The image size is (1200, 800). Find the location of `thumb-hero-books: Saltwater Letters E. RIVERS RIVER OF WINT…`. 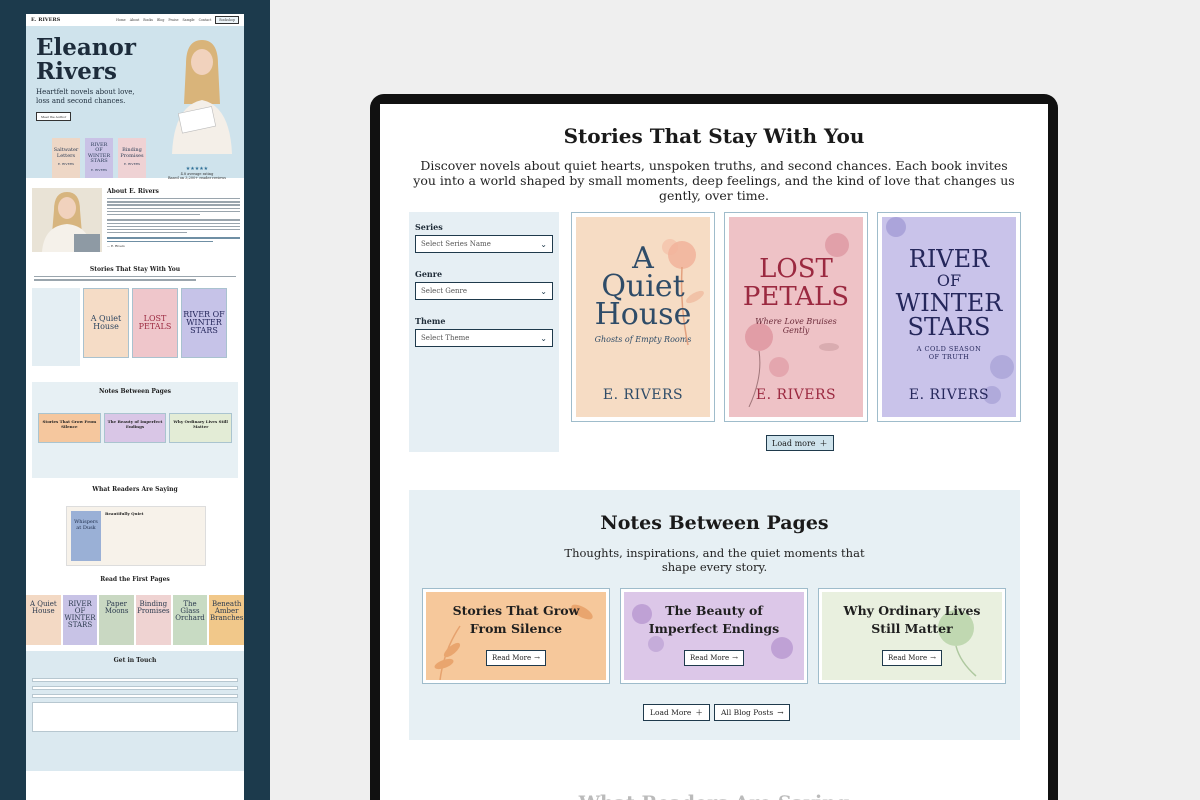

thumb-hero-books: Saltwater Letters E. RIVERS RIVER OF WINT… is located at coordinates (99, 158).